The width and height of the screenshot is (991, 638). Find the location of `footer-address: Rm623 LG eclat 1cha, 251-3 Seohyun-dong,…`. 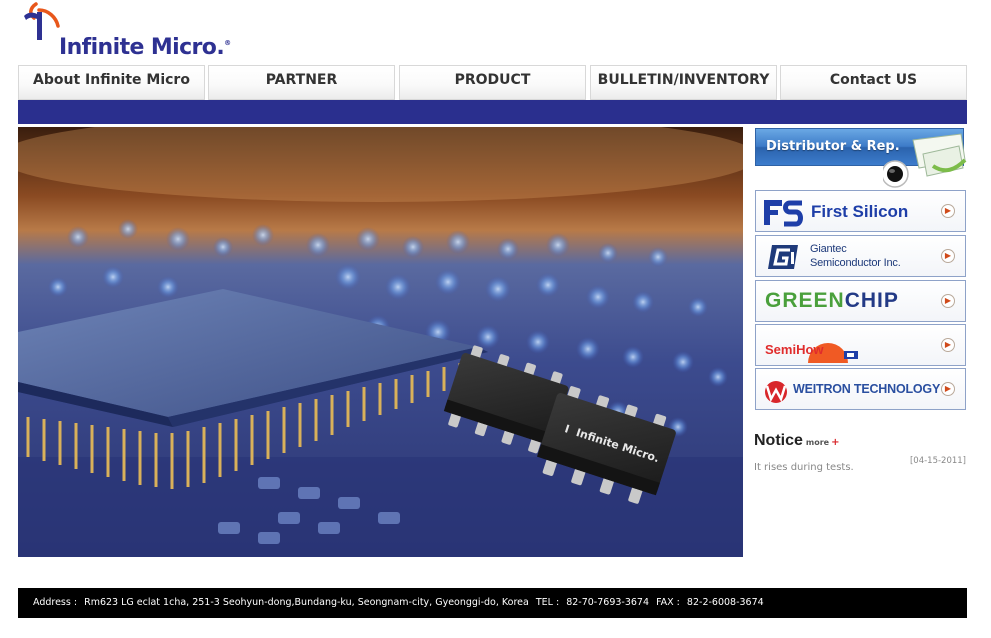

footer-address: Rm623 LG eclat 1cha, 251-3 Seohyun-dong,… is located at coordinates (306, 602).